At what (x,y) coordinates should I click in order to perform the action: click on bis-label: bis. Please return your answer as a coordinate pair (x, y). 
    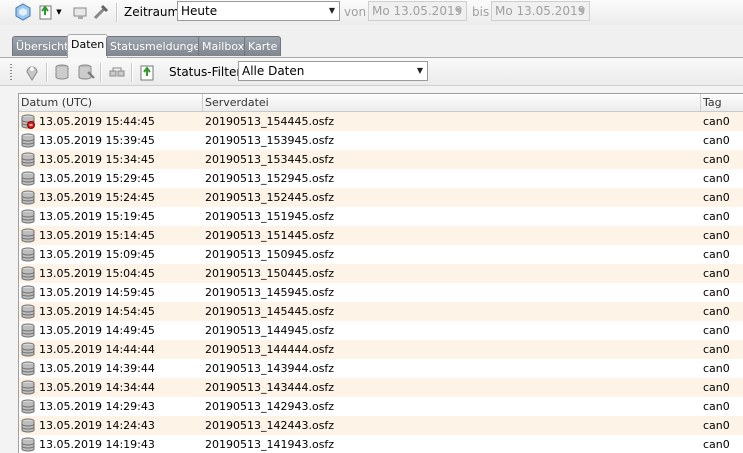
    Looking at the image, I should click on (481, 12).